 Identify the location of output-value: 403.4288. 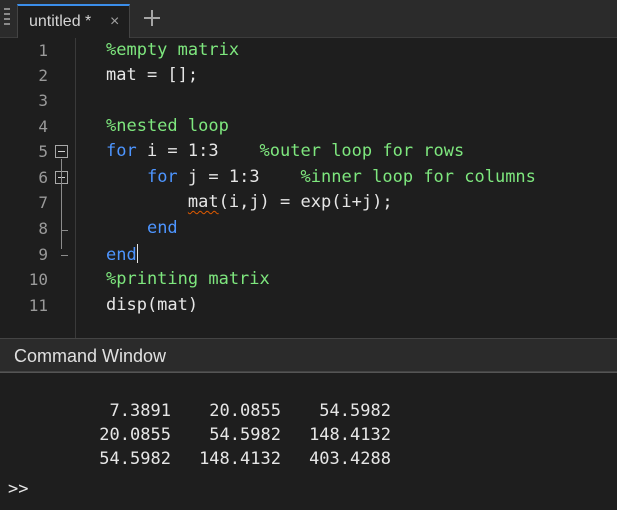
(350, 459).